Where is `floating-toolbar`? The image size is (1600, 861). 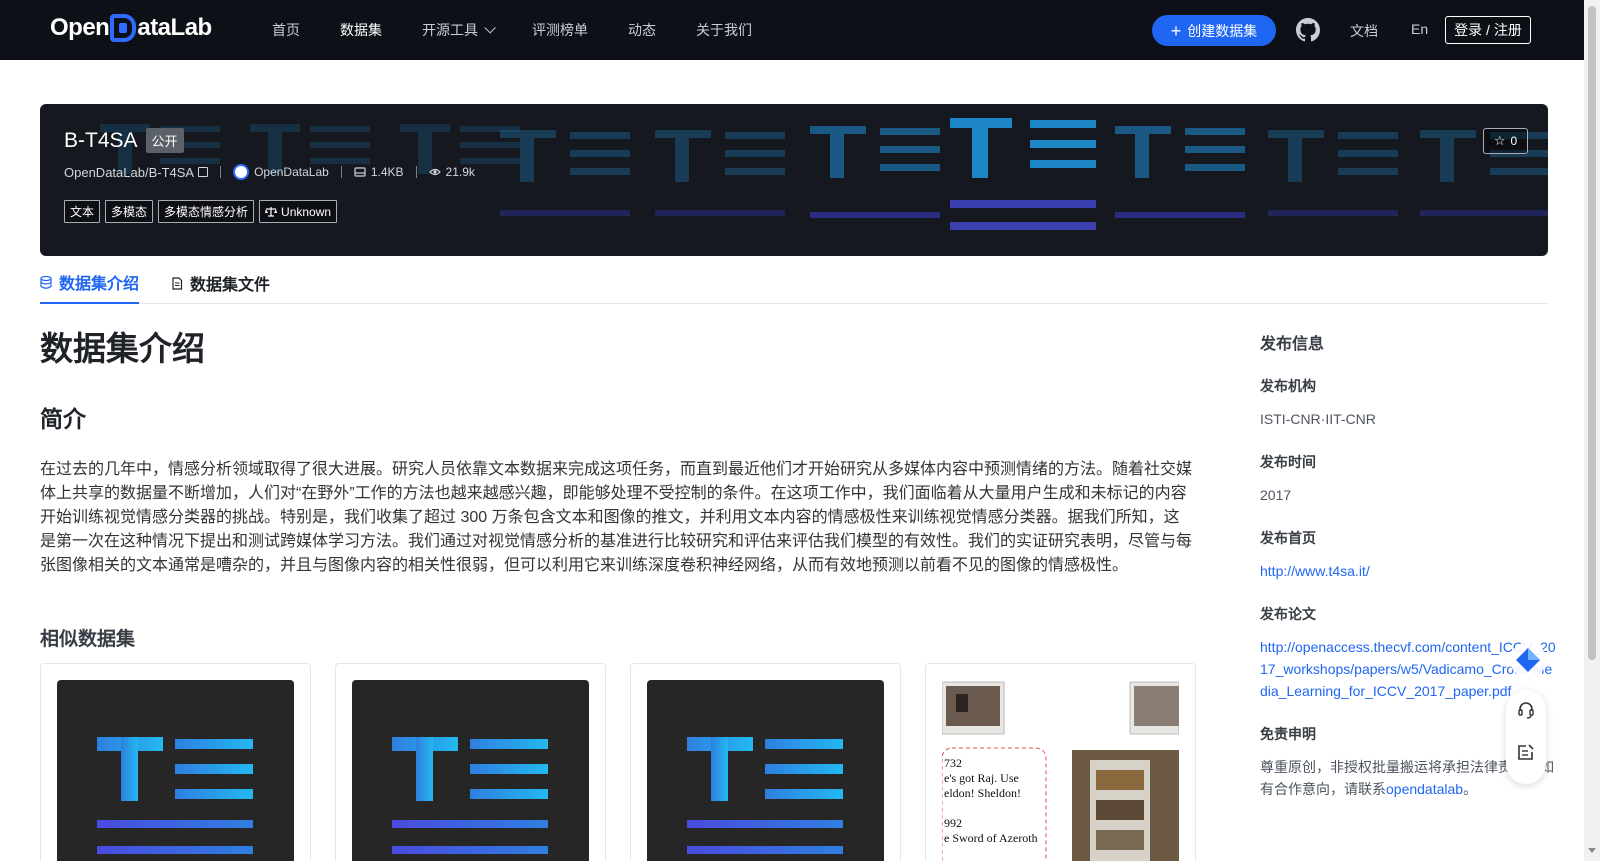 floating-toolbar is located at coordinates (1526, 737).